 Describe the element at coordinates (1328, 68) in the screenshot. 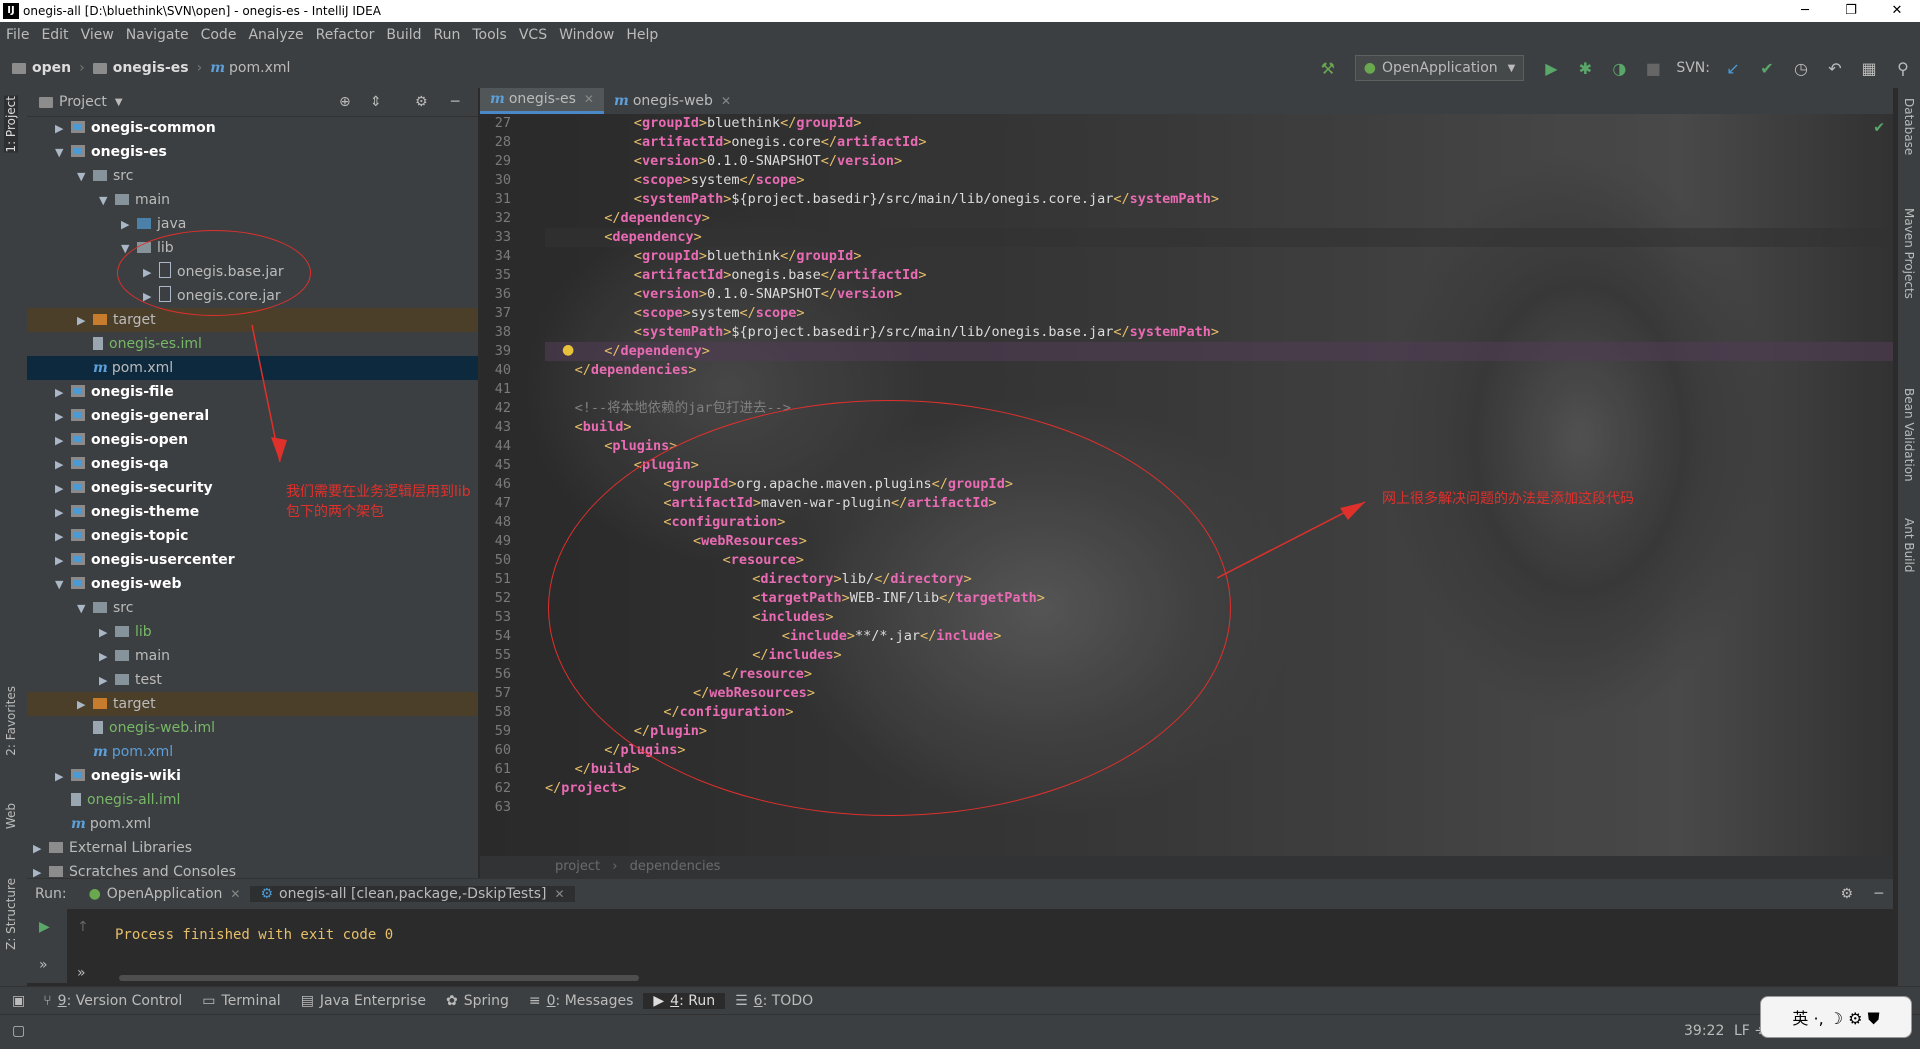

I see `build-hammer-icon: ⚒` at that location.